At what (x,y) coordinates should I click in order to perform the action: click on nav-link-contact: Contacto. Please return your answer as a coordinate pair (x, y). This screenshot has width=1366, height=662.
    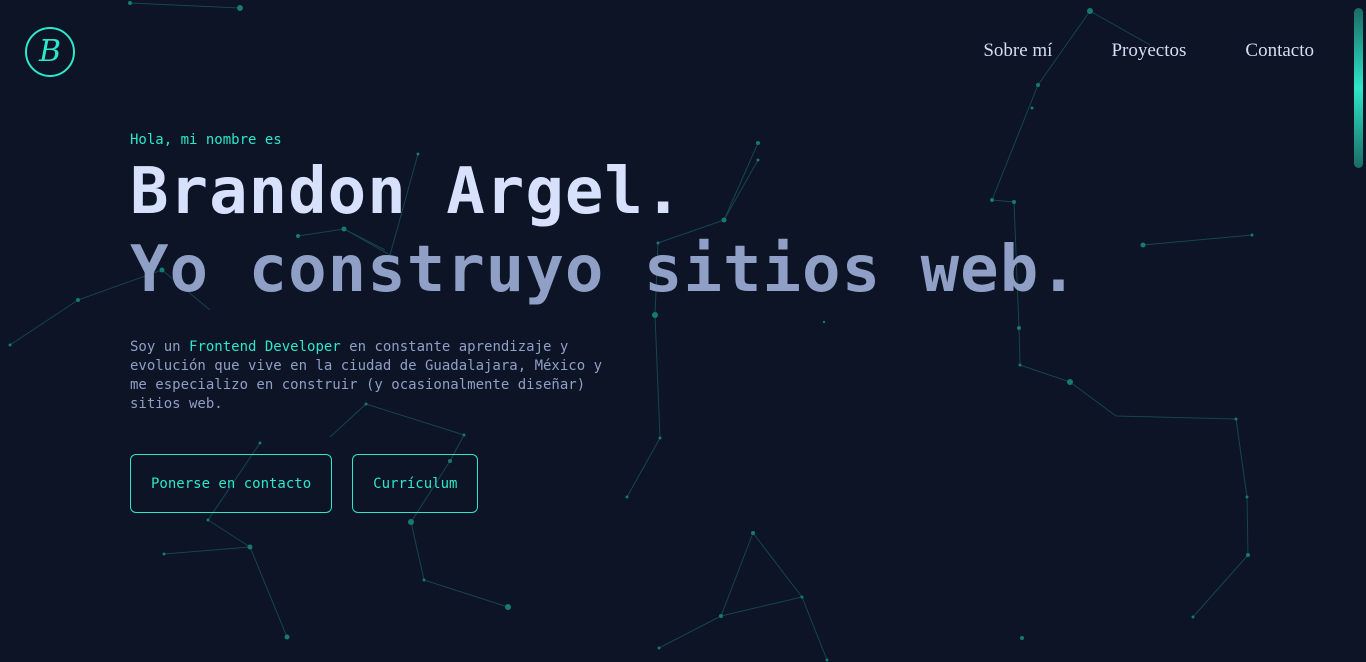
    Looking at the image, I should click on (1279, 51).